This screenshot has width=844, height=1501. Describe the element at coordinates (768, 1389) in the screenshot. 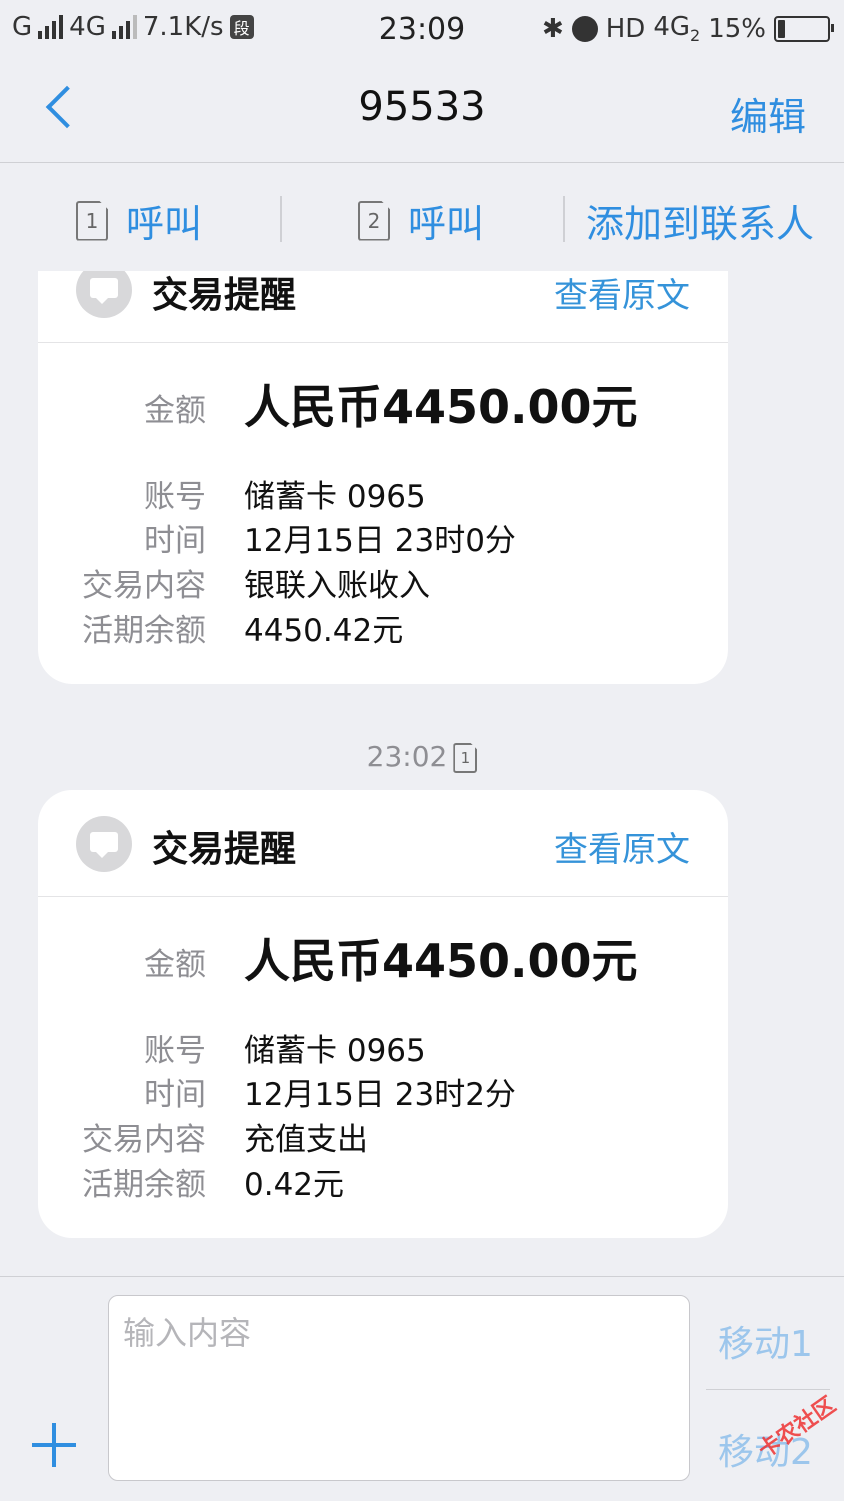

I see `send-divider` at that location.